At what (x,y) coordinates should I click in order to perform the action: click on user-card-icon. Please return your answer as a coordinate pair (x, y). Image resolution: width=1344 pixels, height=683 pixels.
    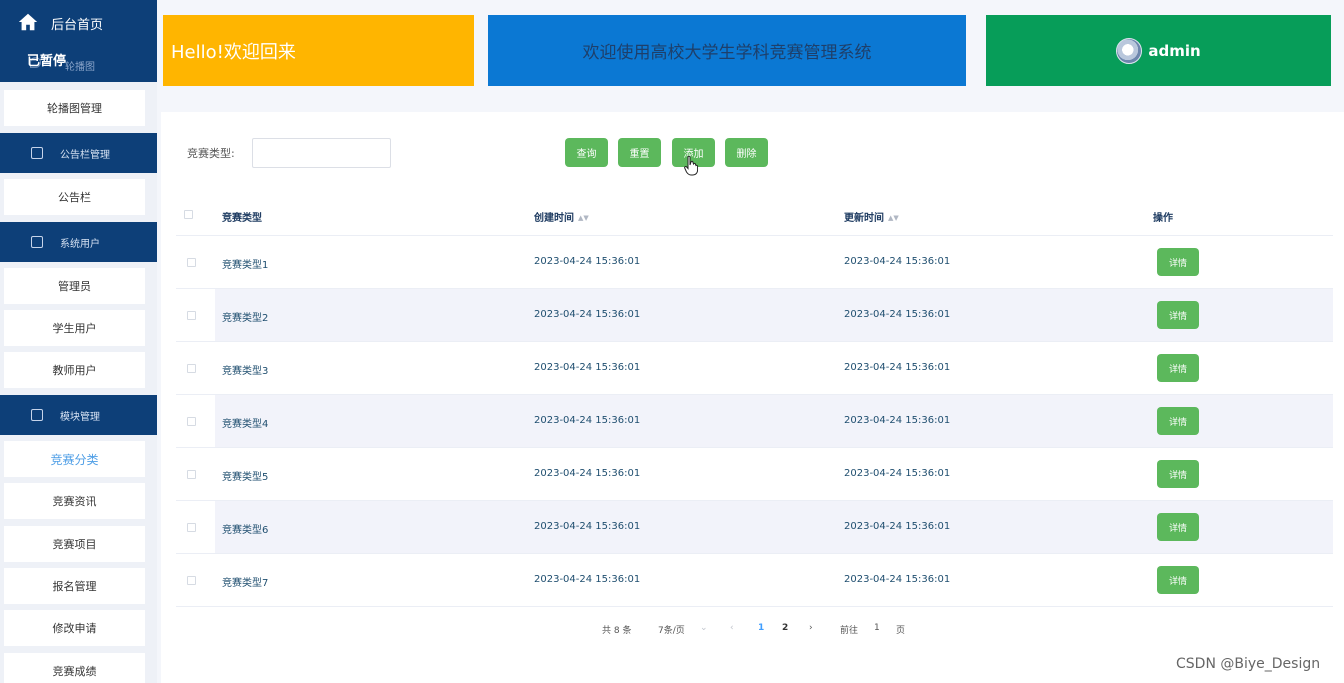
    Looking at the image, I should click on (37, 242).